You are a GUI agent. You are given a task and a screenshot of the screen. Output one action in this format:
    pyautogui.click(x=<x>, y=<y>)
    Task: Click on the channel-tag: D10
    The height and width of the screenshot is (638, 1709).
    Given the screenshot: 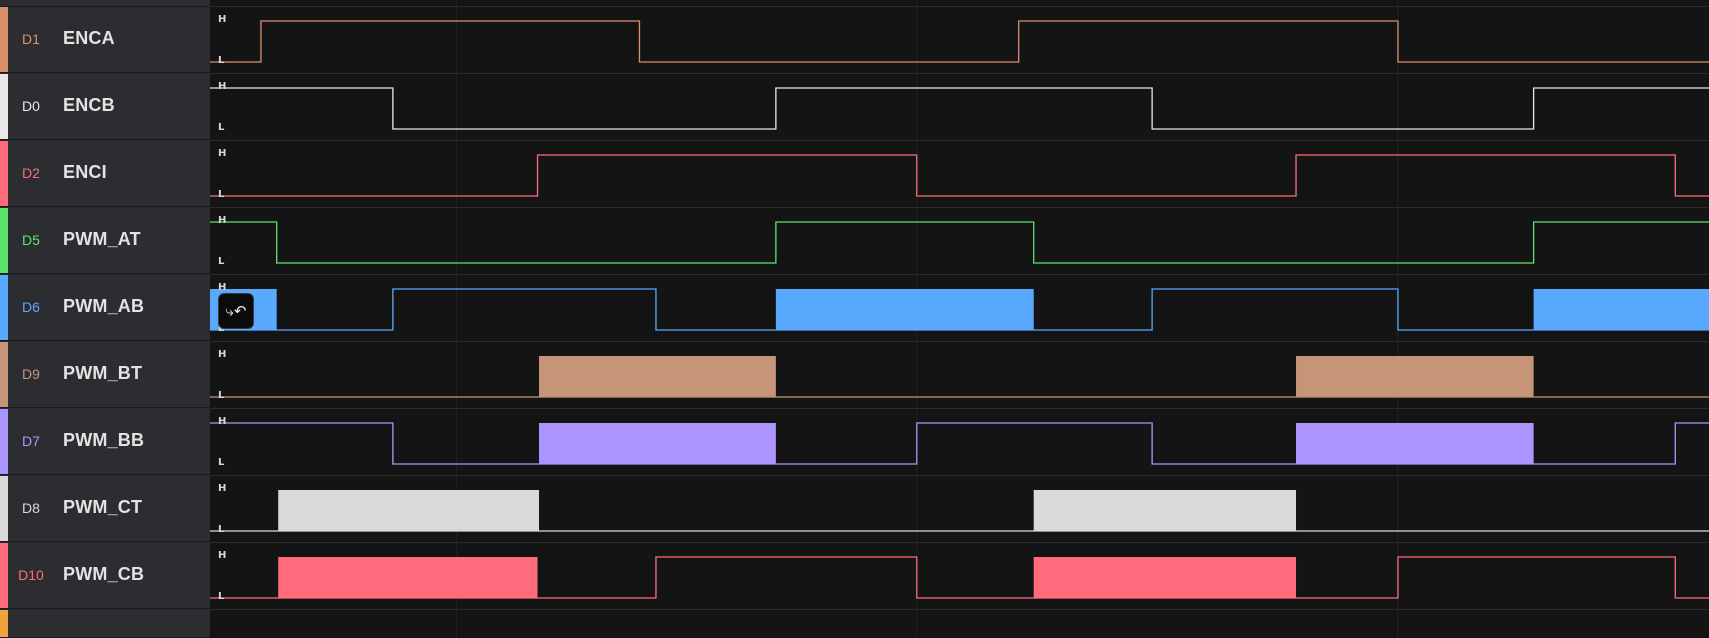 What is the action you would take?
    pyautogui.click(x=31, y=575)
    